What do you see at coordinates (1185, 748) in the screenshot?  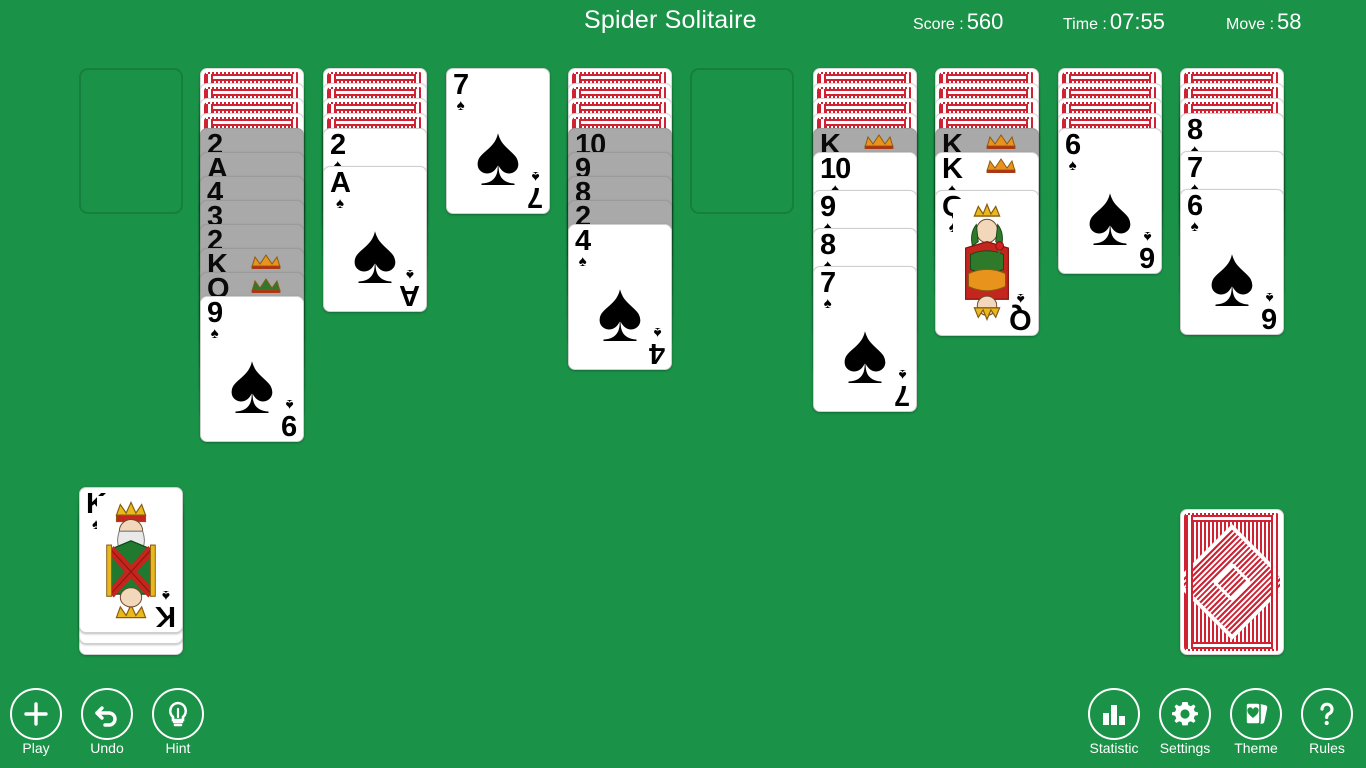 I see `settings-label: Settings` at bounding box center [1185, 748].